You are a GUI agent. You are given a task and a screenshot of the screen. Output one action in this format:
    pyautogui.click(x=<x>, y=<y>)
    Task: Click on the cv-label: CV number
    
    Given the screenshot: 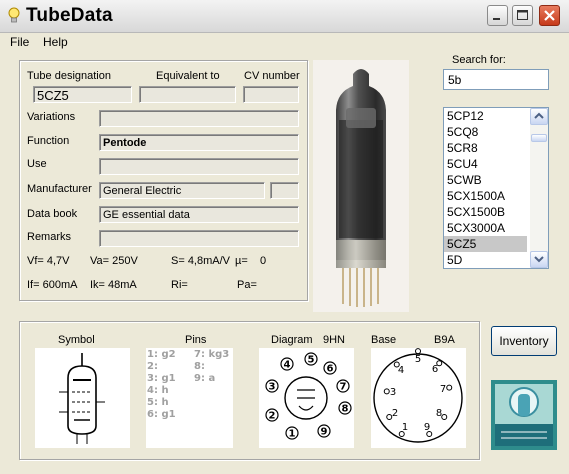 What is the action you would take?
    pyautogui.click(x=272, y=76)
    